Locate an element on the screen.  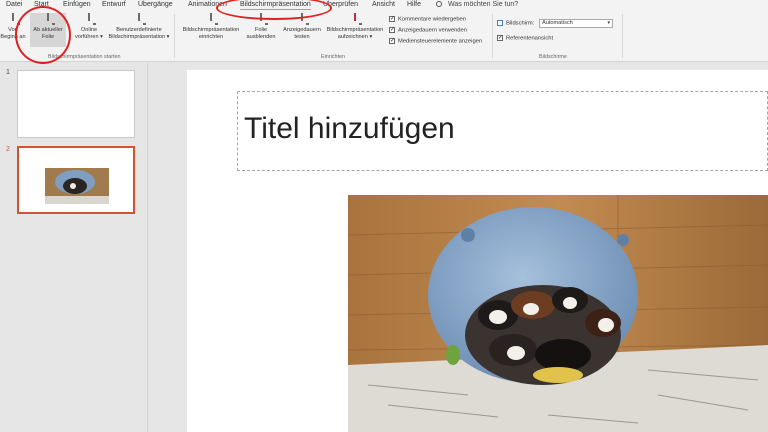
record-icon is located at coordinates (355, 19).